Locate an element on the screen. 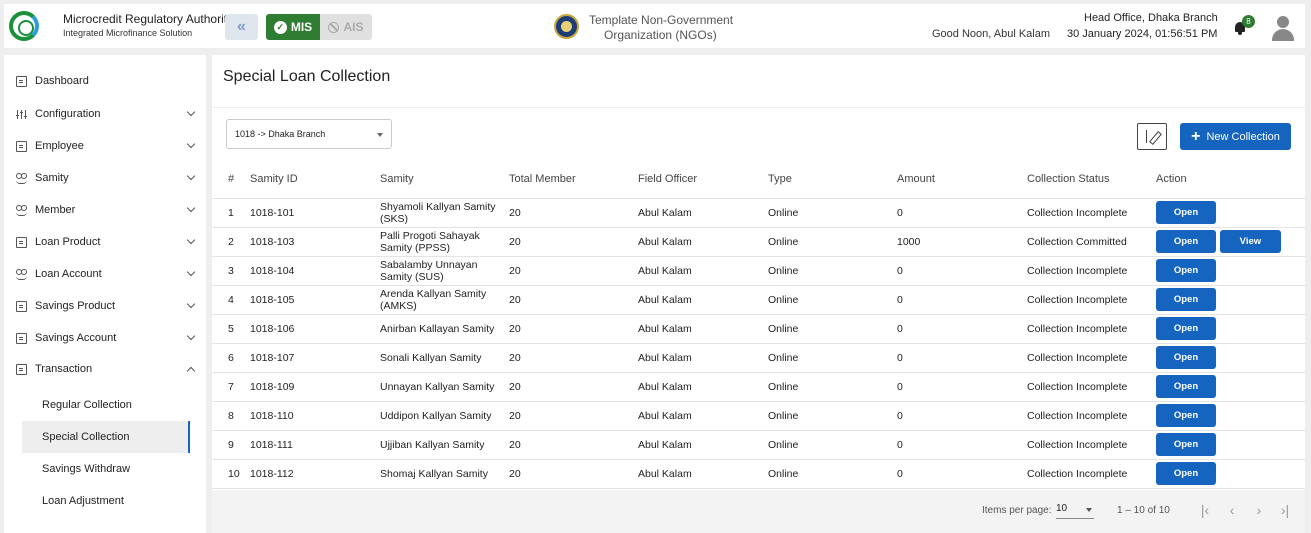 Image resolution: width=1311 pixels, height=533 pixels. sidebar-item-transaction: Transaction is located at coordinates (107, 369).